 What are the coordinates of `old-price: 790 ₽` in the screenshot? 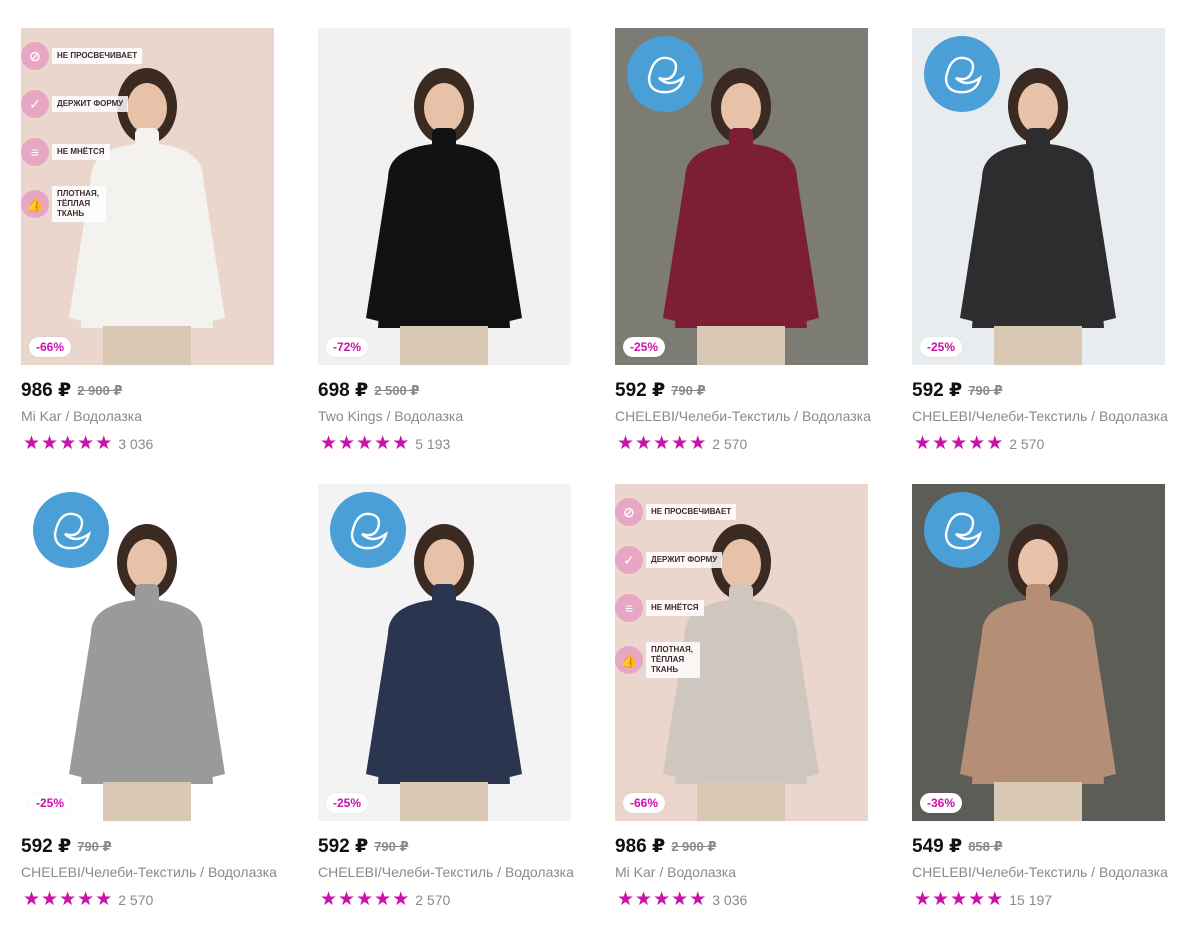 It's located at (985, 390).